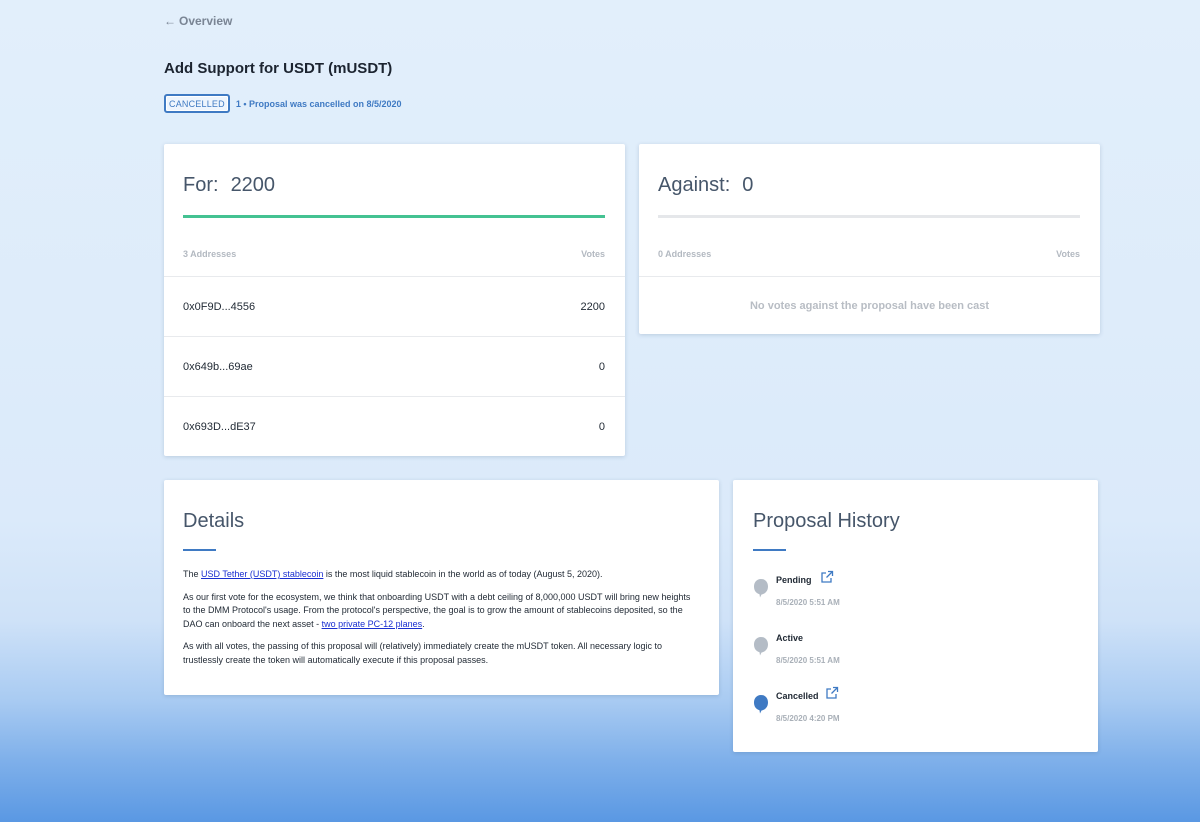  What do you see at coordinates (262, 574) in the screenshot?
I see `usdt-stablecoin-link: USD Tether (USDT) stablecoin` at bounding box center [262, 574].